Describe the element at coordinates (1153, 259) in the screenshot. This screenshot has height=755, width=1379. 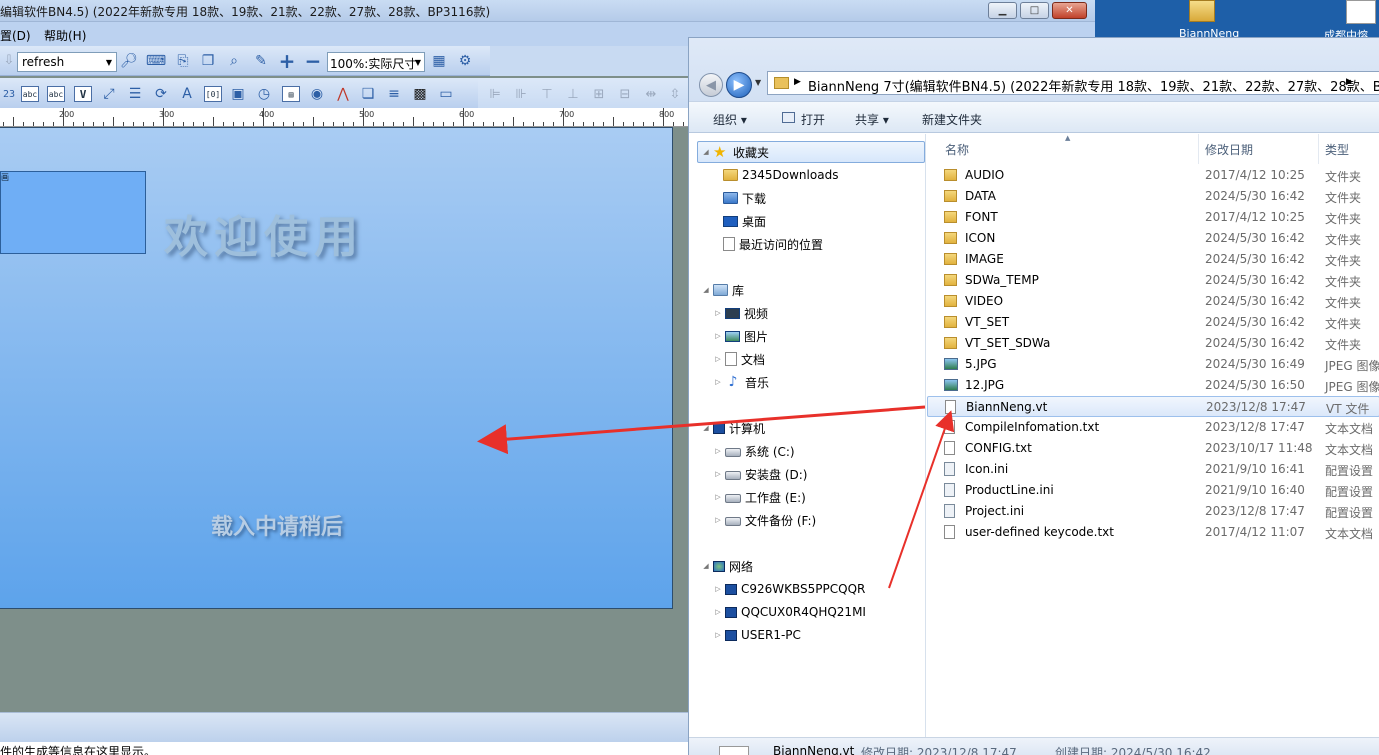
I see `file-row: IMAGE 2024/5/30 16:42 文件夹` at that location.